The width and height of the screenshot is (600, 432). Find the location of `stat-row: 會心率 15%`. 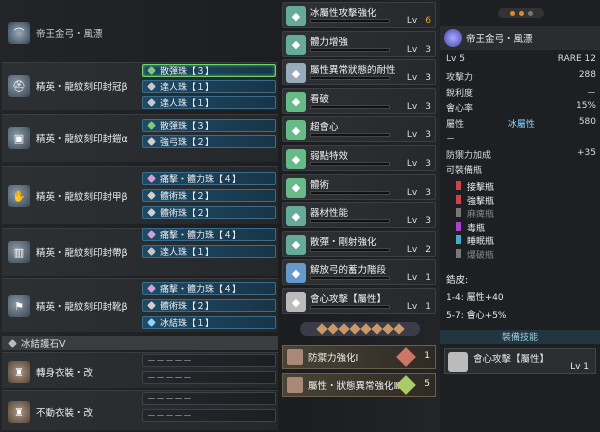

stat-row: 會心率 15% is located at coordinates (521, 107).